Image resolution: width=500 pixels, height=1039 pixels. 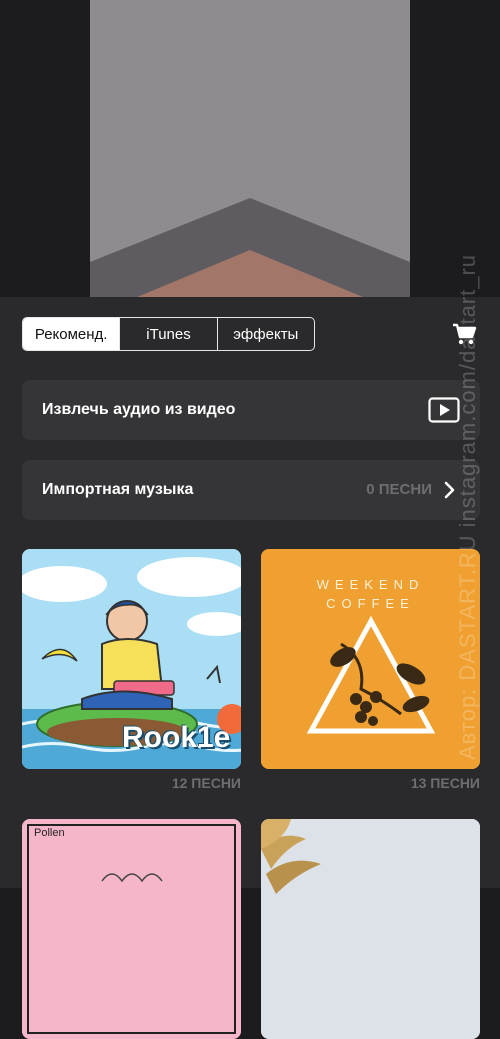 What do you see at coordinates (251, 490) in the screenshot?
I see `imported-music-row: Импортная музыка 0 ПЕСНИ` at bounding box center [251, 490].